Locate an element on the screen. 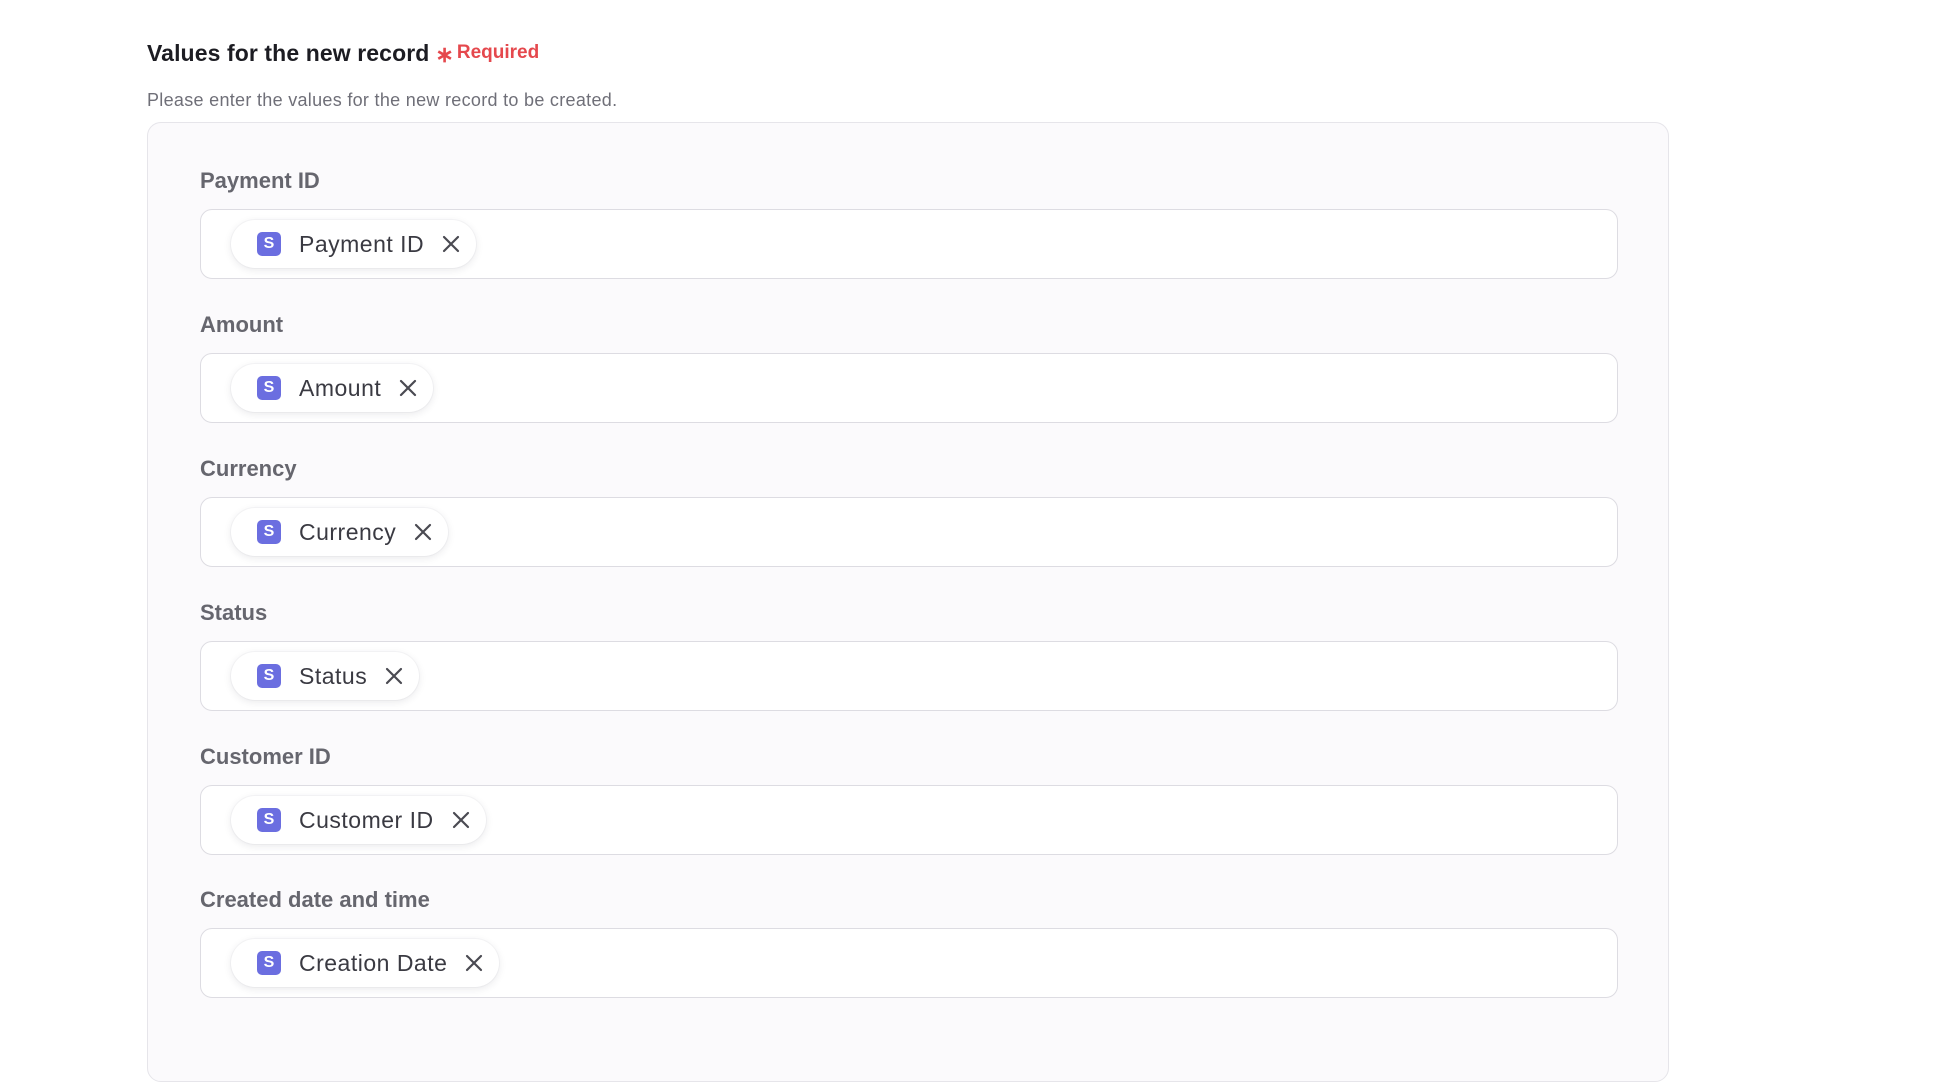 Image resolution: width=1956 pixels, height=1082 pixels. field-status: Status S Status is located at coordinates (909, 655).